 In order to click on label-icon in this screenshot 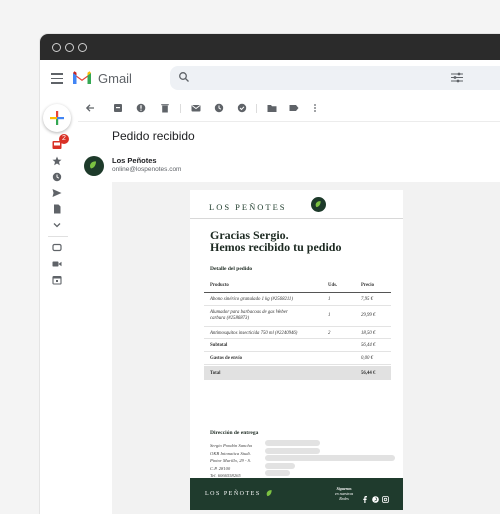, I will do `click(294, 108)`.